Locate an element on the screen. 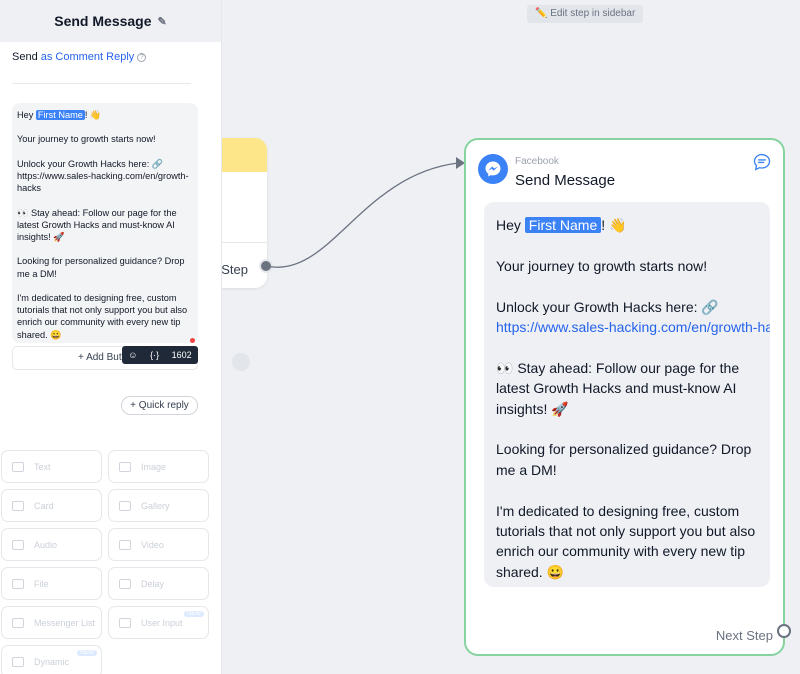 This screenshot has width=800, height=674. channel-label: Facebook is located at coordinates (537, 161).